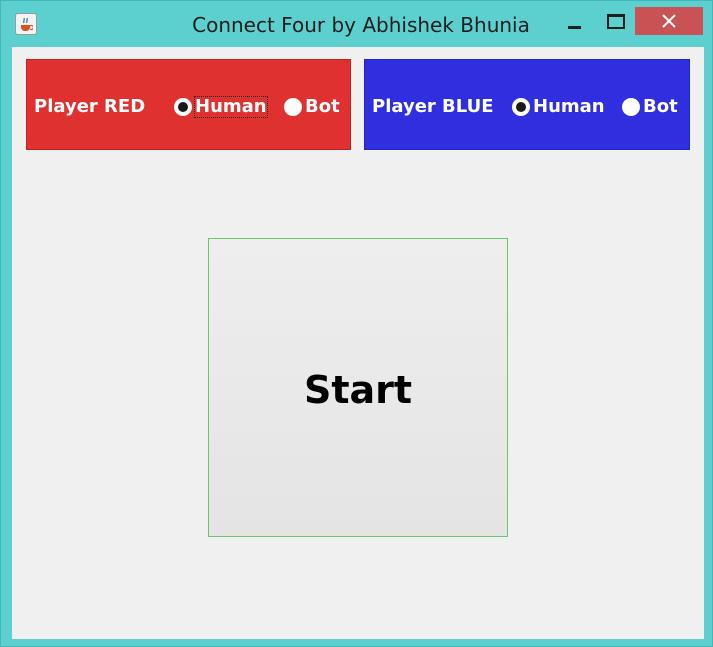  What do you see at coordinates (614, 22) in the screenshot?
I see `maximize-icon` at bounding box center [614, 22].